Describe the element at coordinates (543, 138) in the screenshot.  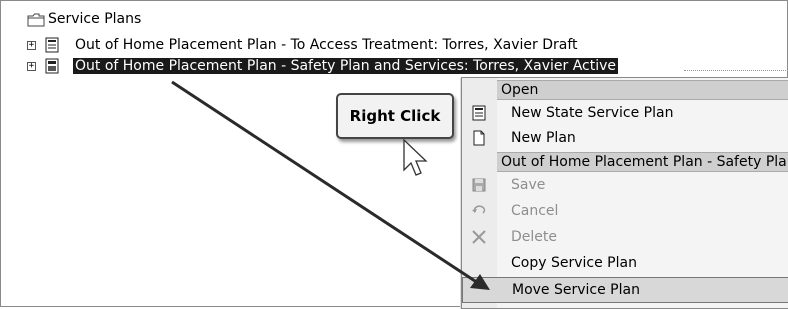
I see `menu-item-label: New Plan` at that location.